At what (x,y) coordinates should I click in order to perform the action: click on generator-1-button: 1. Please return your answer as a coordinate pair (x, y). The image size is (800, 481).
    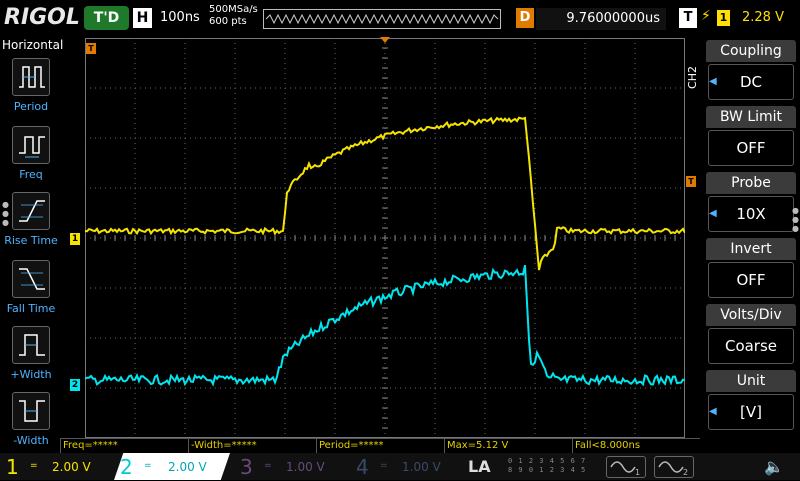
    Looking at the image, I should click on (626, 467).